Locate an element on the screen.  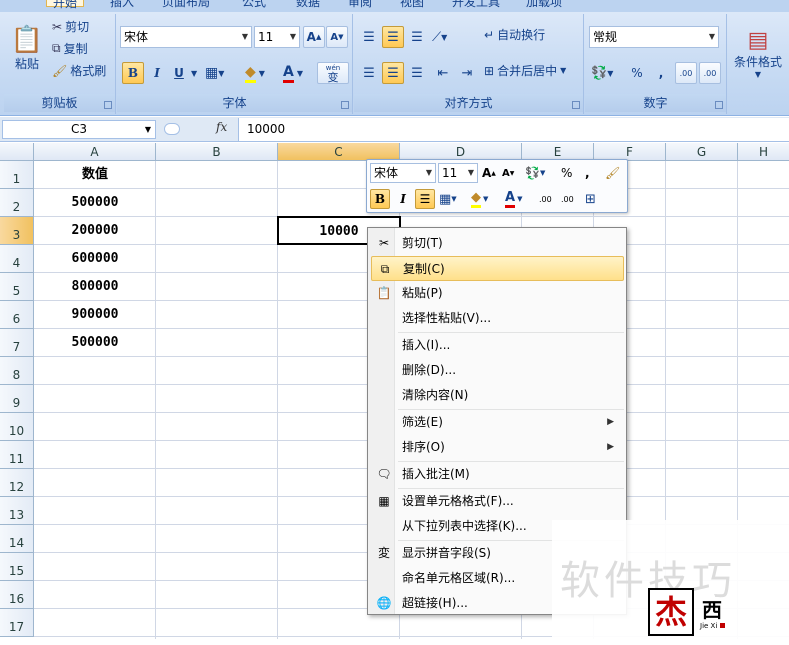
italic-button: I is located at coordinates (157, 73).